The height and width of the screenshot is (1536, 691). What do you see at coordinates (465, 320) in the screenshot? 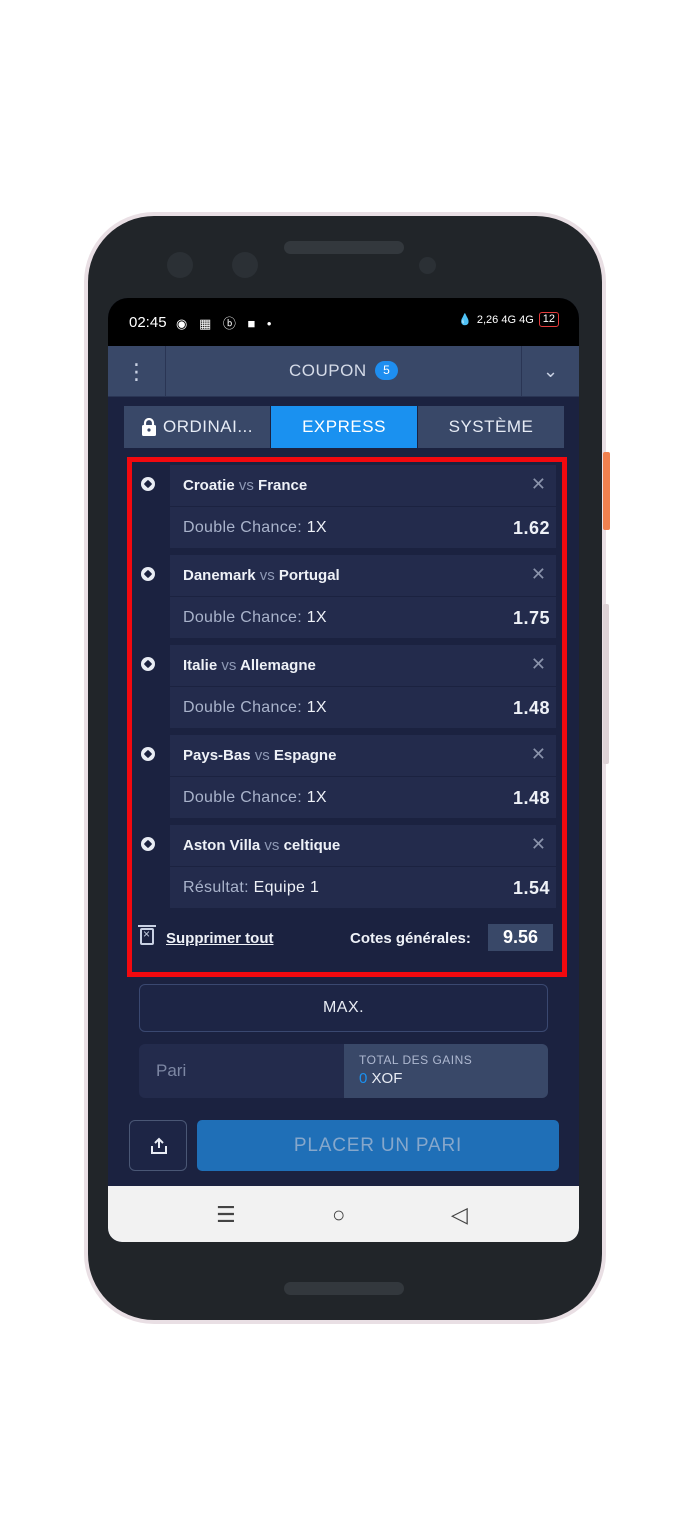
I see `data-saver-icon: 💧` at bounding box center [465, 320].